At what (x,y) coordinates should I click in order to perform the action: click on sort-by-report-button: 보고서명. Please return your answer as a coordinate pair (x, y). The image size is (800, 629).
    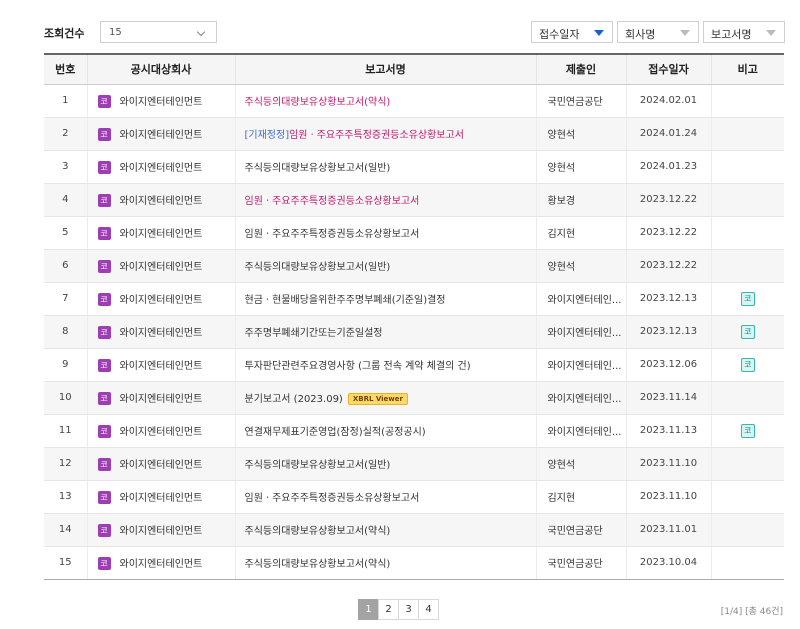
    Looking at the image, I should click on (744, 32).